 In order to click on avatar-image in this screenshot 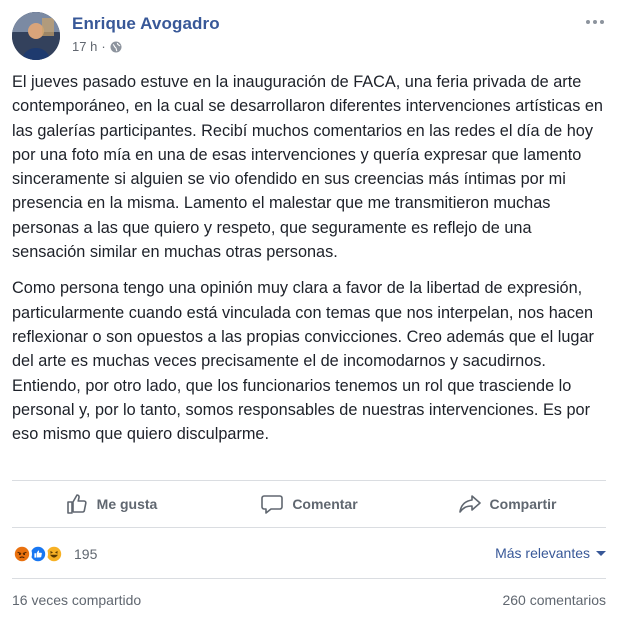, I will do `click(36, 36)`.